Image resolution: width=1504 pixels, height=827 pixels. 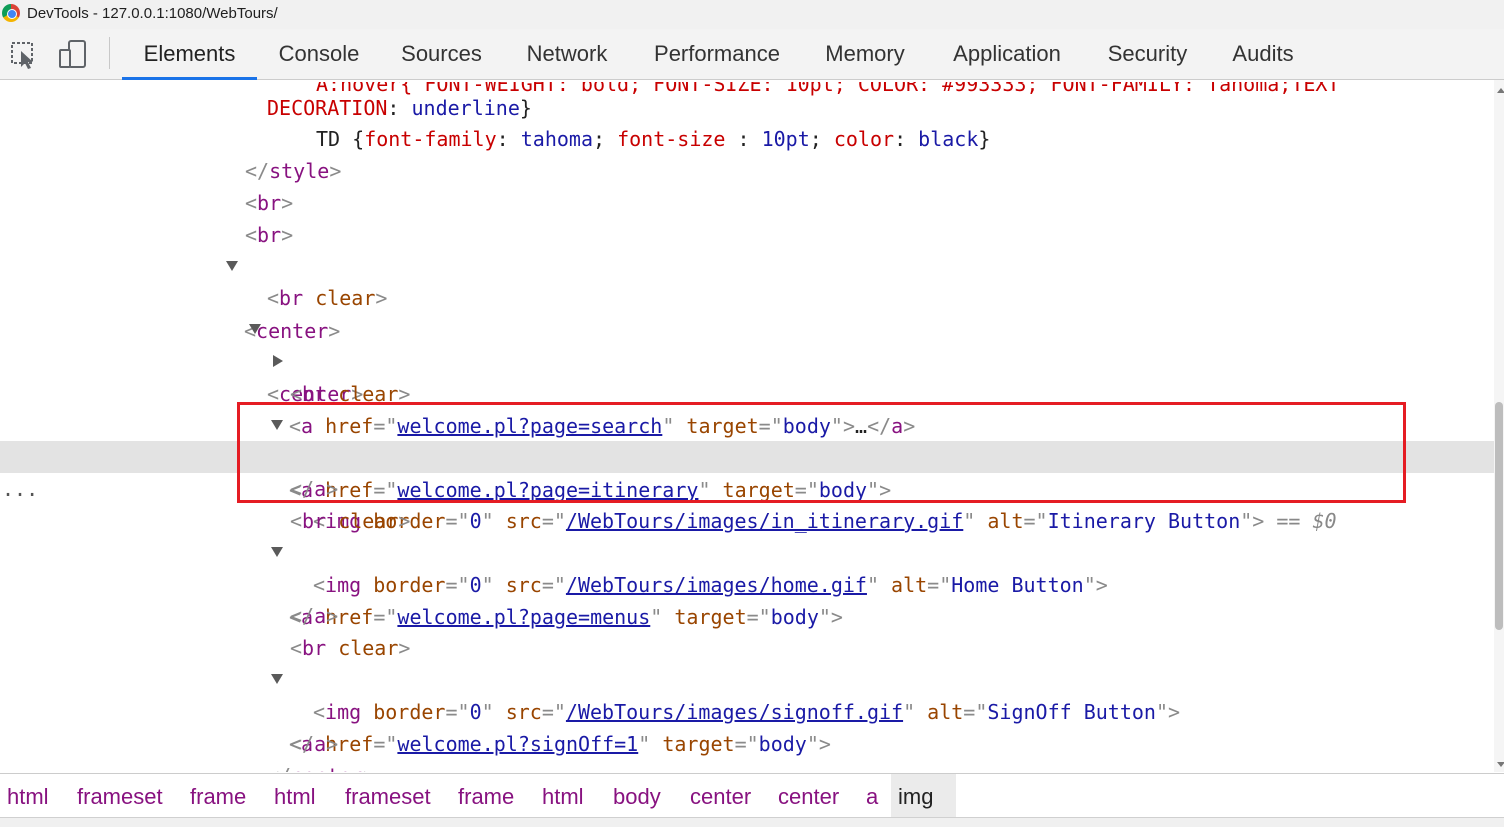 I want to click on breadcrumb-item-img: img, so click(x=923, y=796).